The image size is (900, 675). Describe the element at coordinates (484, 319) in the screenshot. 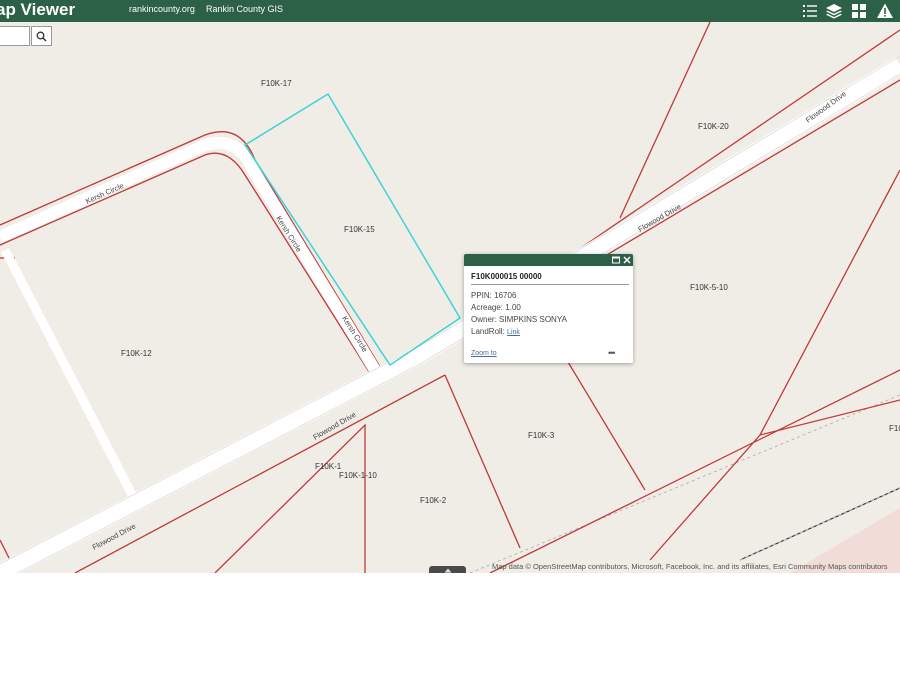

I see `owner-label: Owner:` at that location.